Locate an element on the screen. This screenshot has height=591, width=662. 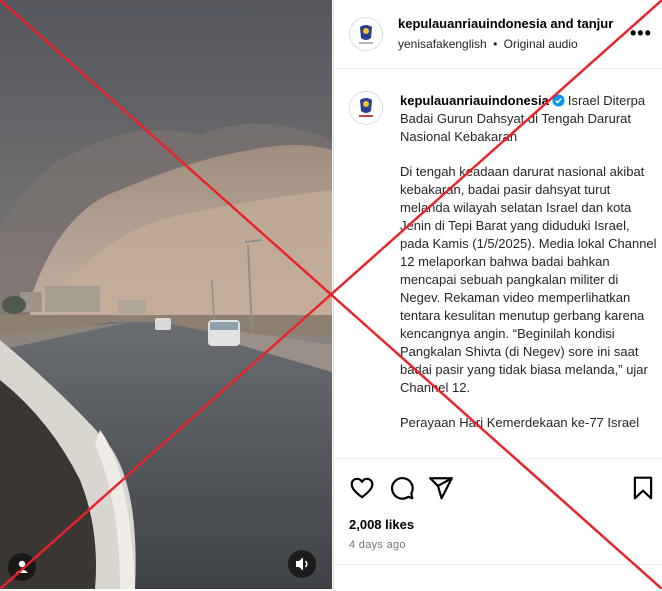
user-tag-icon is located at coordinates (22, 566).